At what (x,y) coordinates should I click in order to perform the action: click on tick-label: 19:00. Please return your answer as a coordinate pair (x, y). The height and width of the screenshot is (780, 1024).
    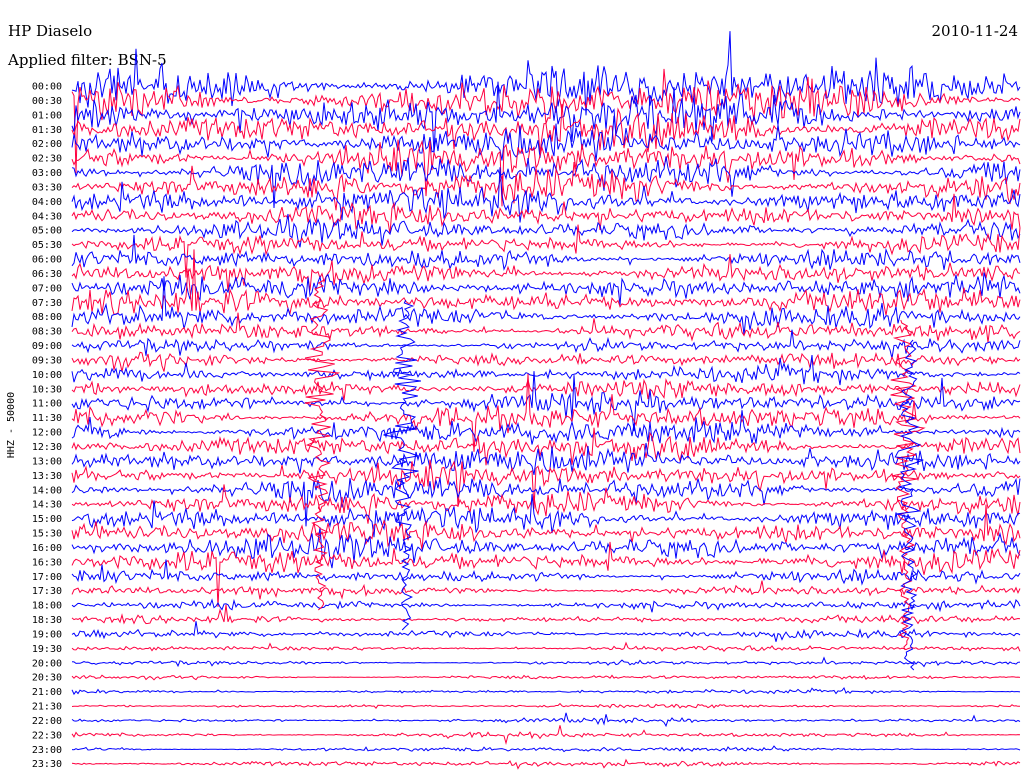
    Looking at the image, I should click on (47, 634).